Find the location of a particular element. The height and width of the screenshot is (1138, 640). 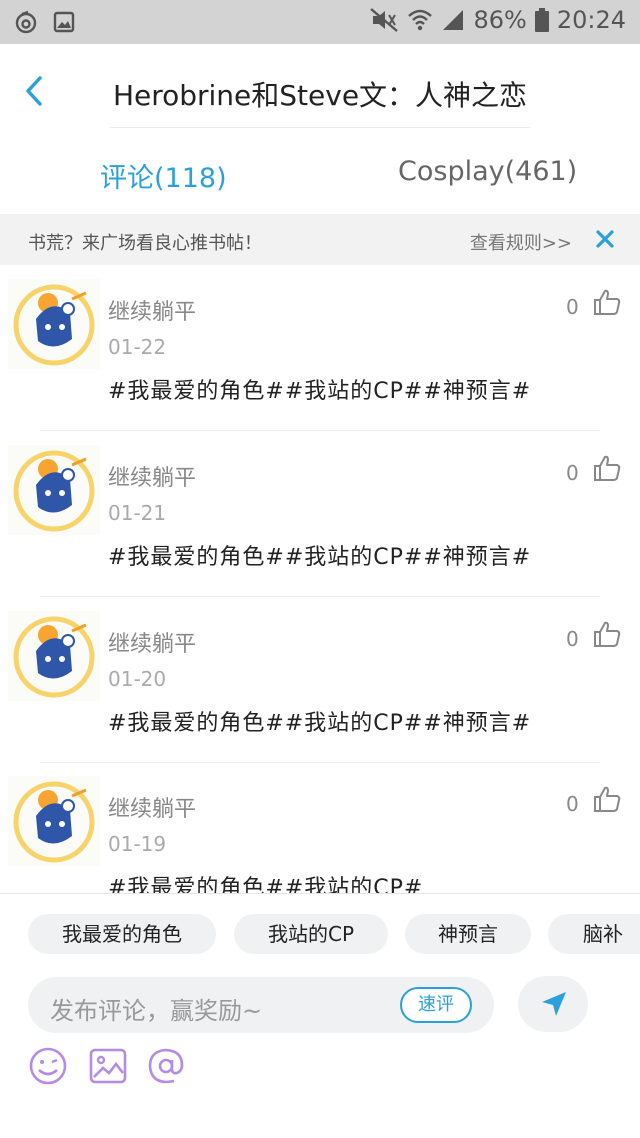

tab-comments: 评论(118) is located at coordinates (163, 175).